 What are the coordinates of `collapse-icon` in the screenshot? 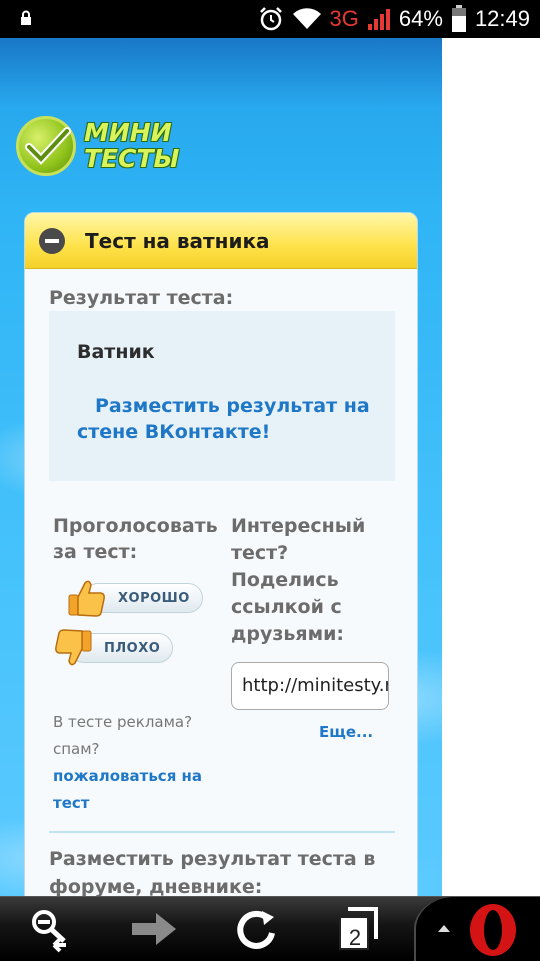 It's located at (52, 240).